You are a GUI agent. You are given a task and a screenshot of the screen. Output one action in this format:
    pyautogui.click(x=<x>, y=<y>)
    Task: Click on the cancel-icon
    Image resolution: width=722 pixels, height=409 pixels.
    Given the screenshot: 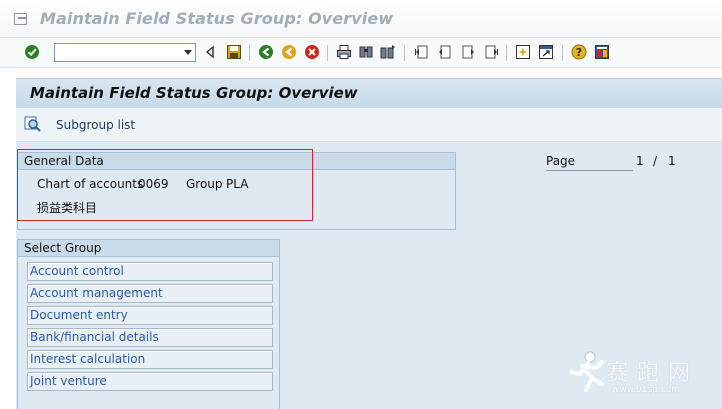 What is the action you would take?
    pyautogui.click(x=312, y=52)
    